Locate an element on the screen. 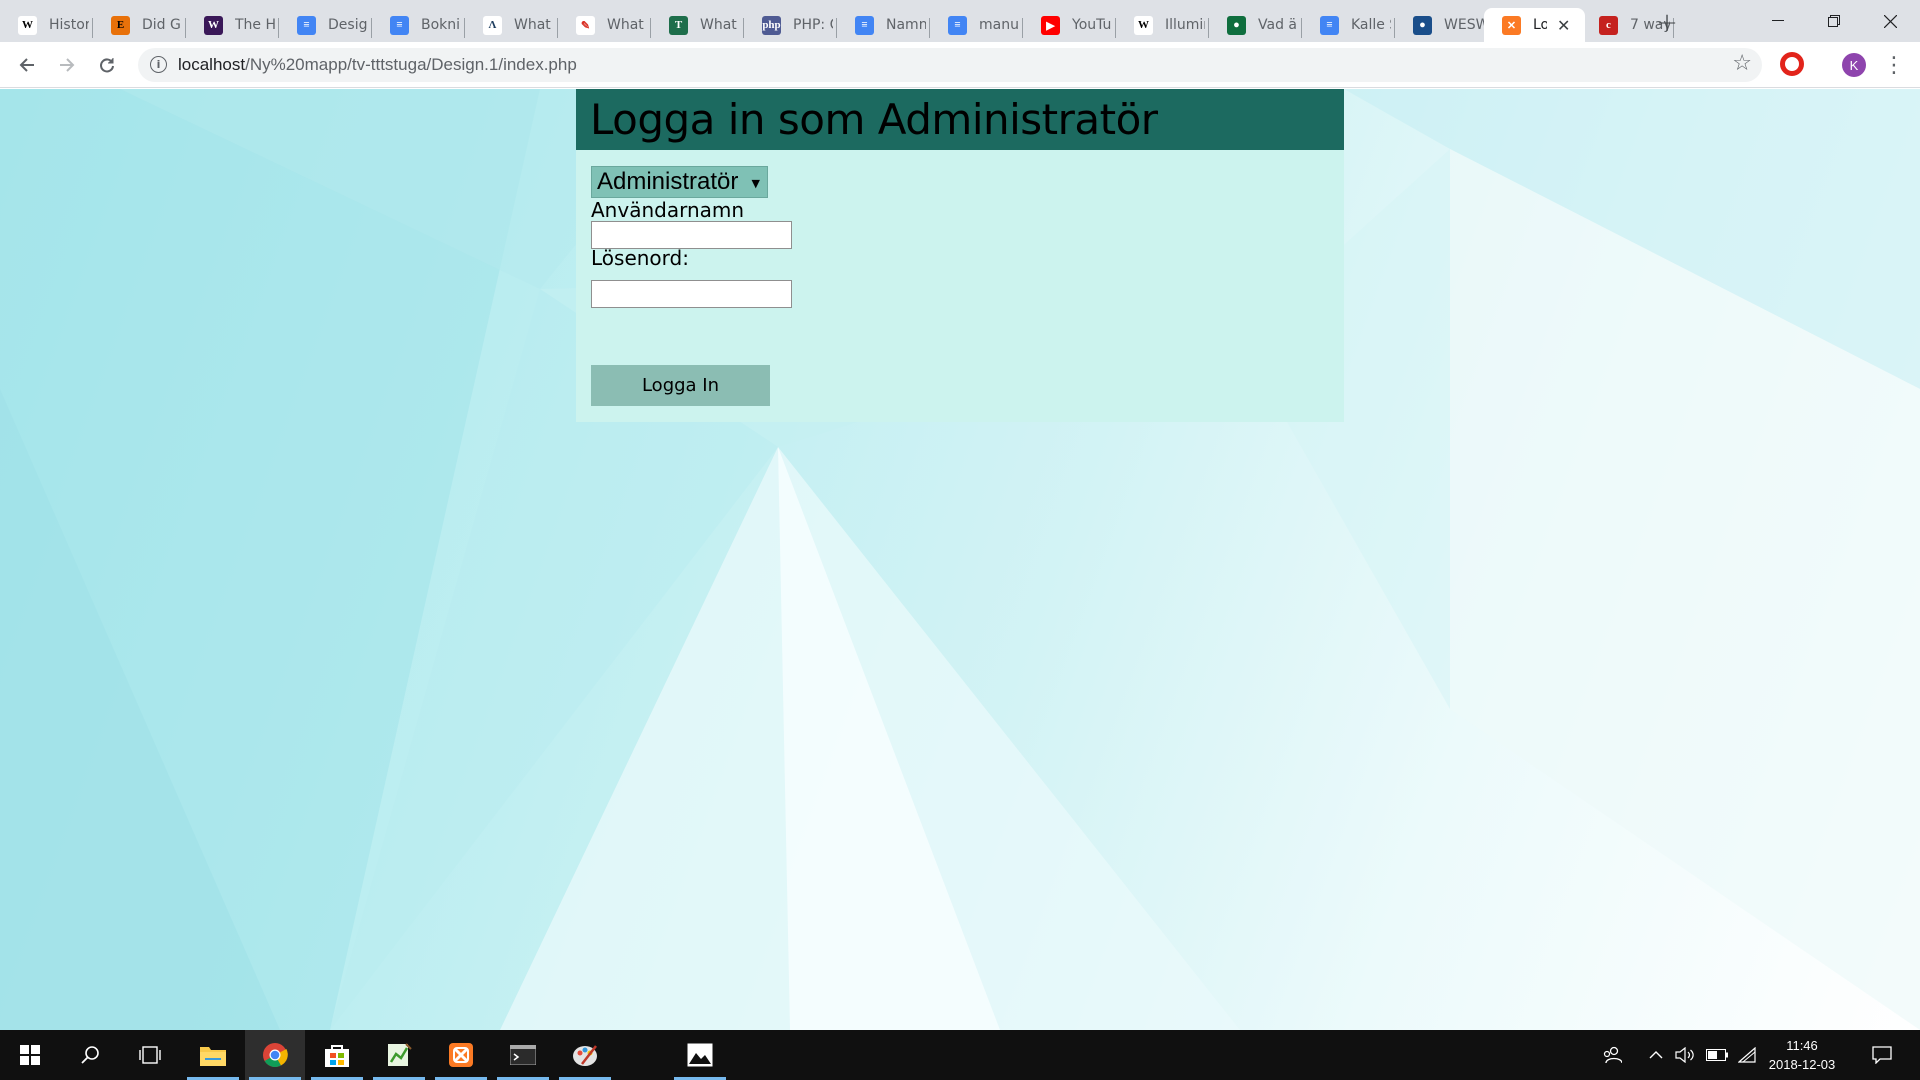 The width and height of the screenshot is (1920, 1080). xampp-icon is located at coordinates (461, 1055).